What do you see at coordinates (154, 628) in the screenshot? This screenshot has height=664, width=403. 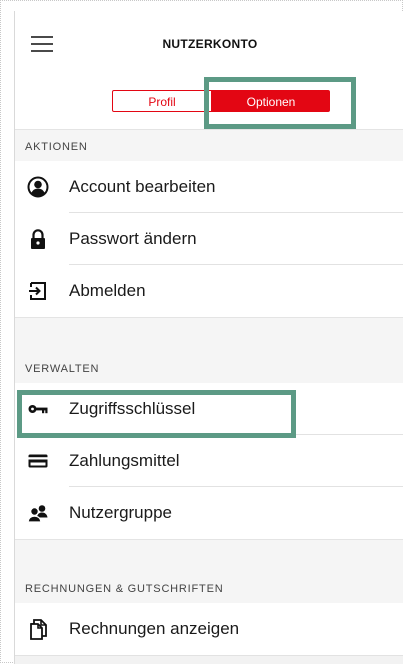 I see `list-item-label: Rechnungen anzeigen` at bounding box center [154, 628].